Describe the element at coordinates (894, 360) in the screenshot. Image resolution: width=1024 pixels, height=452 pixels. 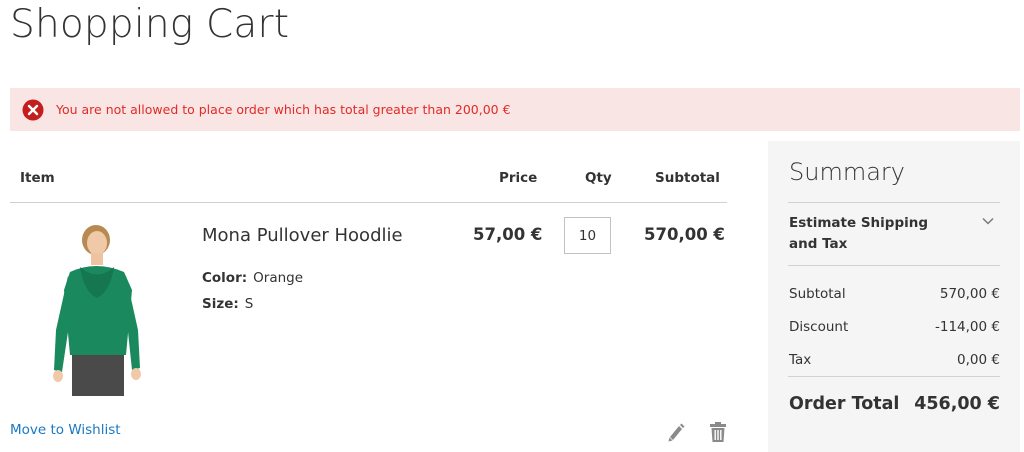
I see `summary-row-tax: Tax 0,00 €` at that location.